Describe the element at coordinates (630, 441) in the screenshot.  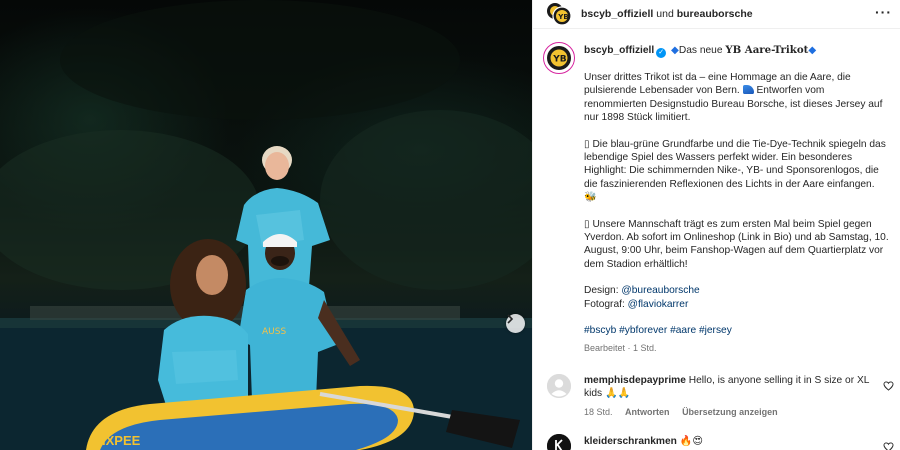
I see `comment-username: kleiderschrankmen` at that location.